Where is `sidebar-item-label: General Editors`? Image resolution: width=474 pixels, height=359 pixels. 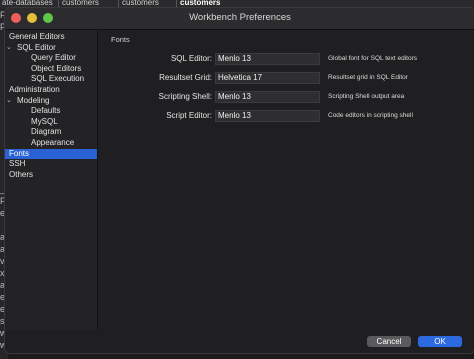
sidebar-item-label: General Editors is located at coordinates (37, 36).